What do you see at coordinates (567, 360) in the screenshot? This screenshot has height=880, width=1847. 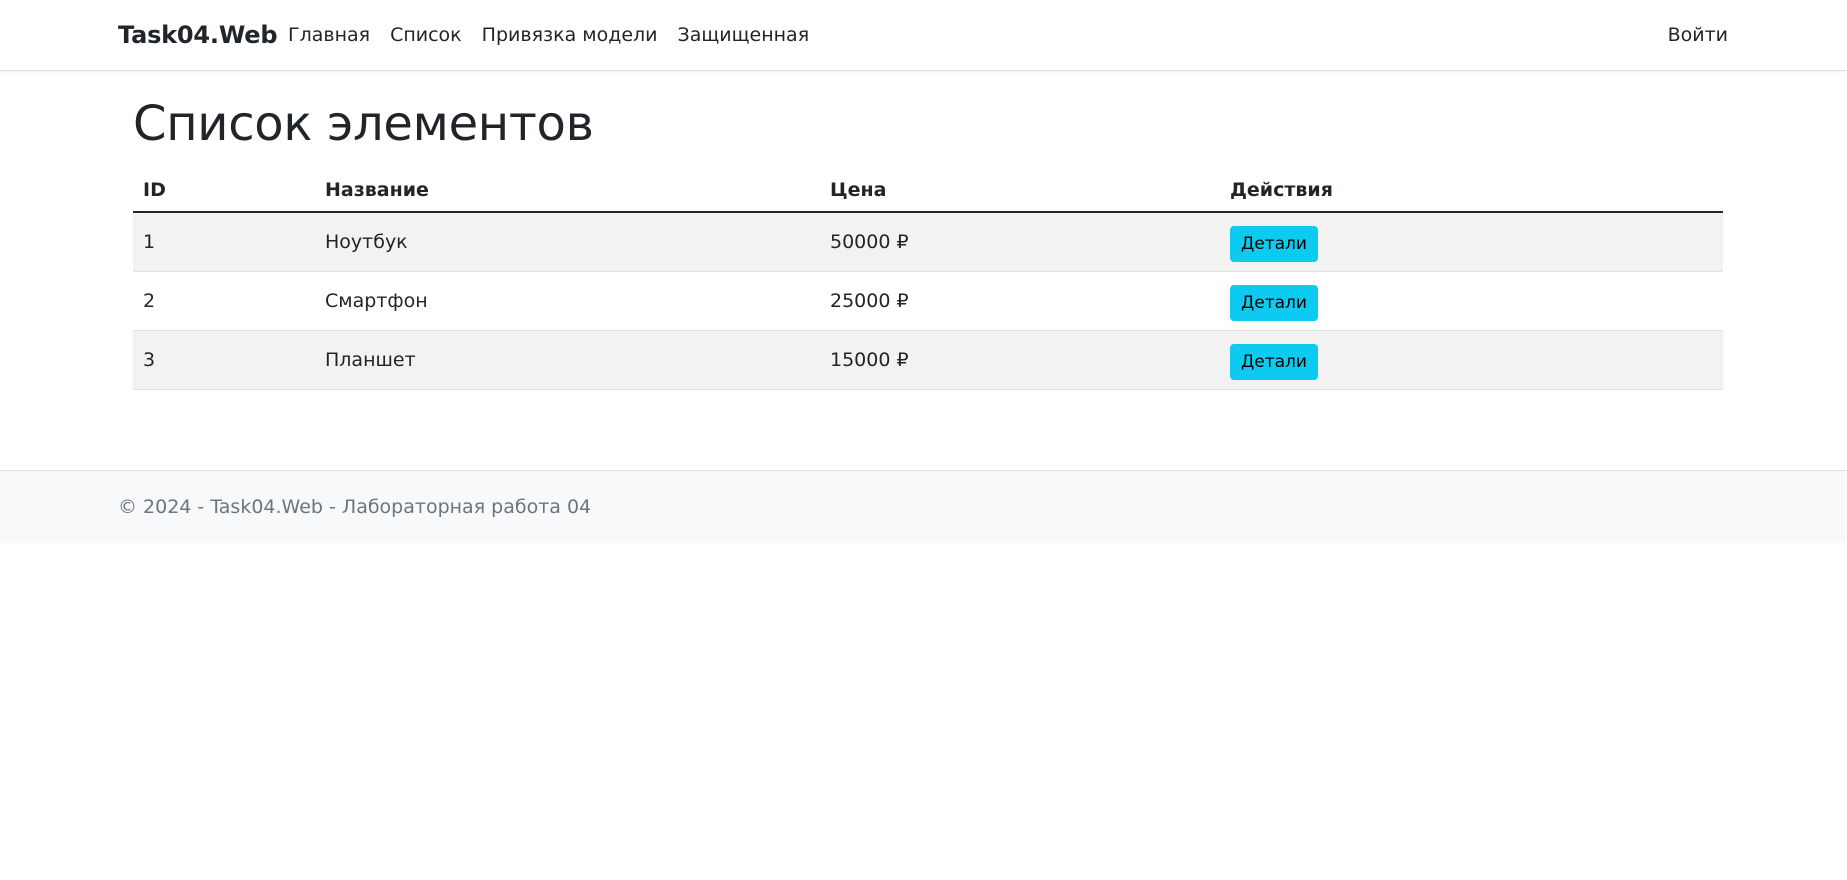 I see `cell-name: Планшет` at bounding box center [567, 360].